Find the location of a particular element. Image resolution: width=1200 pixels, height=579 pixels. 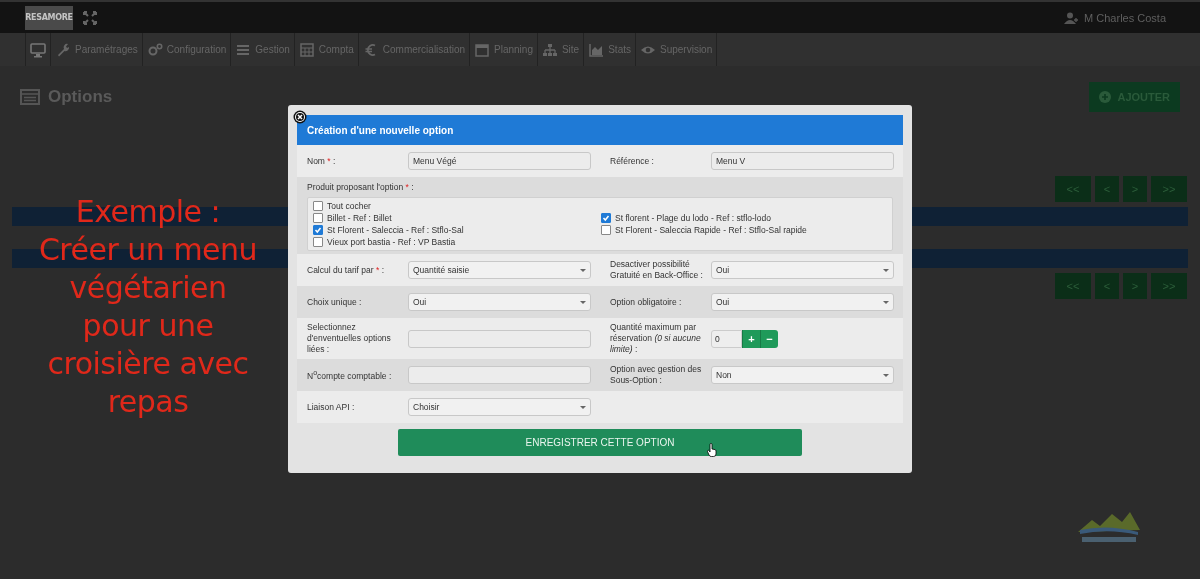

plus-circle-icon is located at coordinates (1105, 97).